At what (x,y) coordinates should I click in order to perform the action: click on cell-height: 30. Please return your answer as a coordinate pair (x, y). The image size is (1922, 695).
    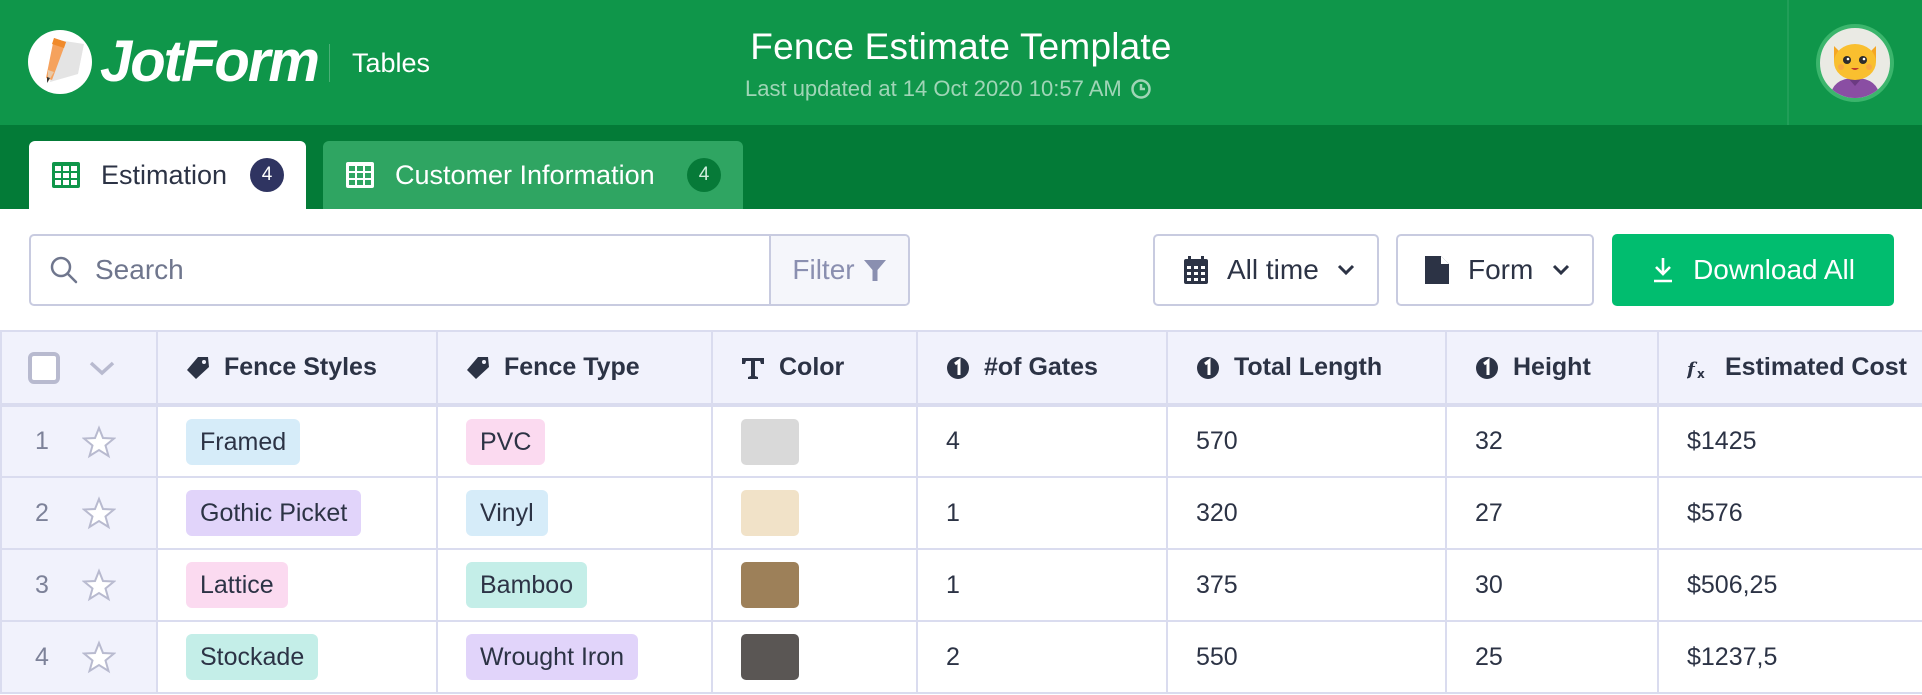
    Looking at the image, I should click on (1552, 585).